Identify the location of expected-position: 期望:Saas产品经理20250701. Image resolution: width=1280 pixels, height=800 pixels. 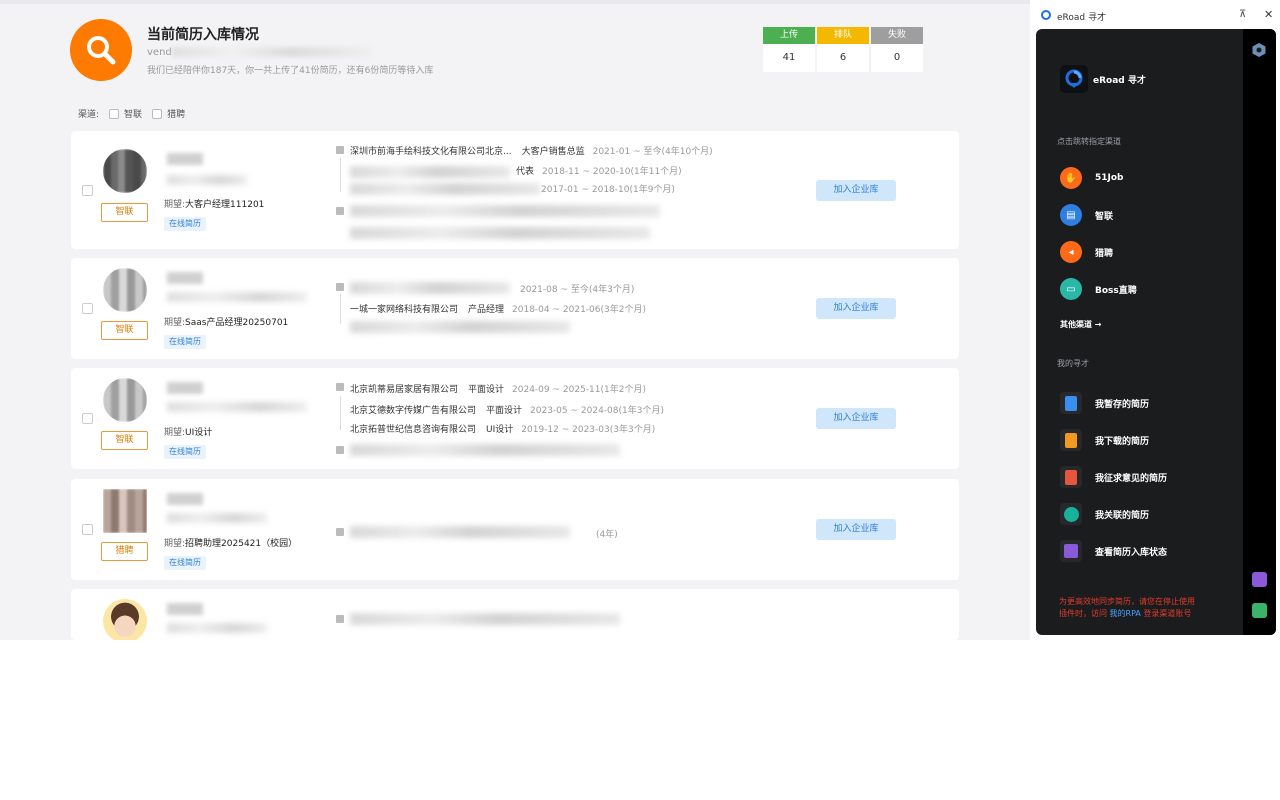
(226, 323).